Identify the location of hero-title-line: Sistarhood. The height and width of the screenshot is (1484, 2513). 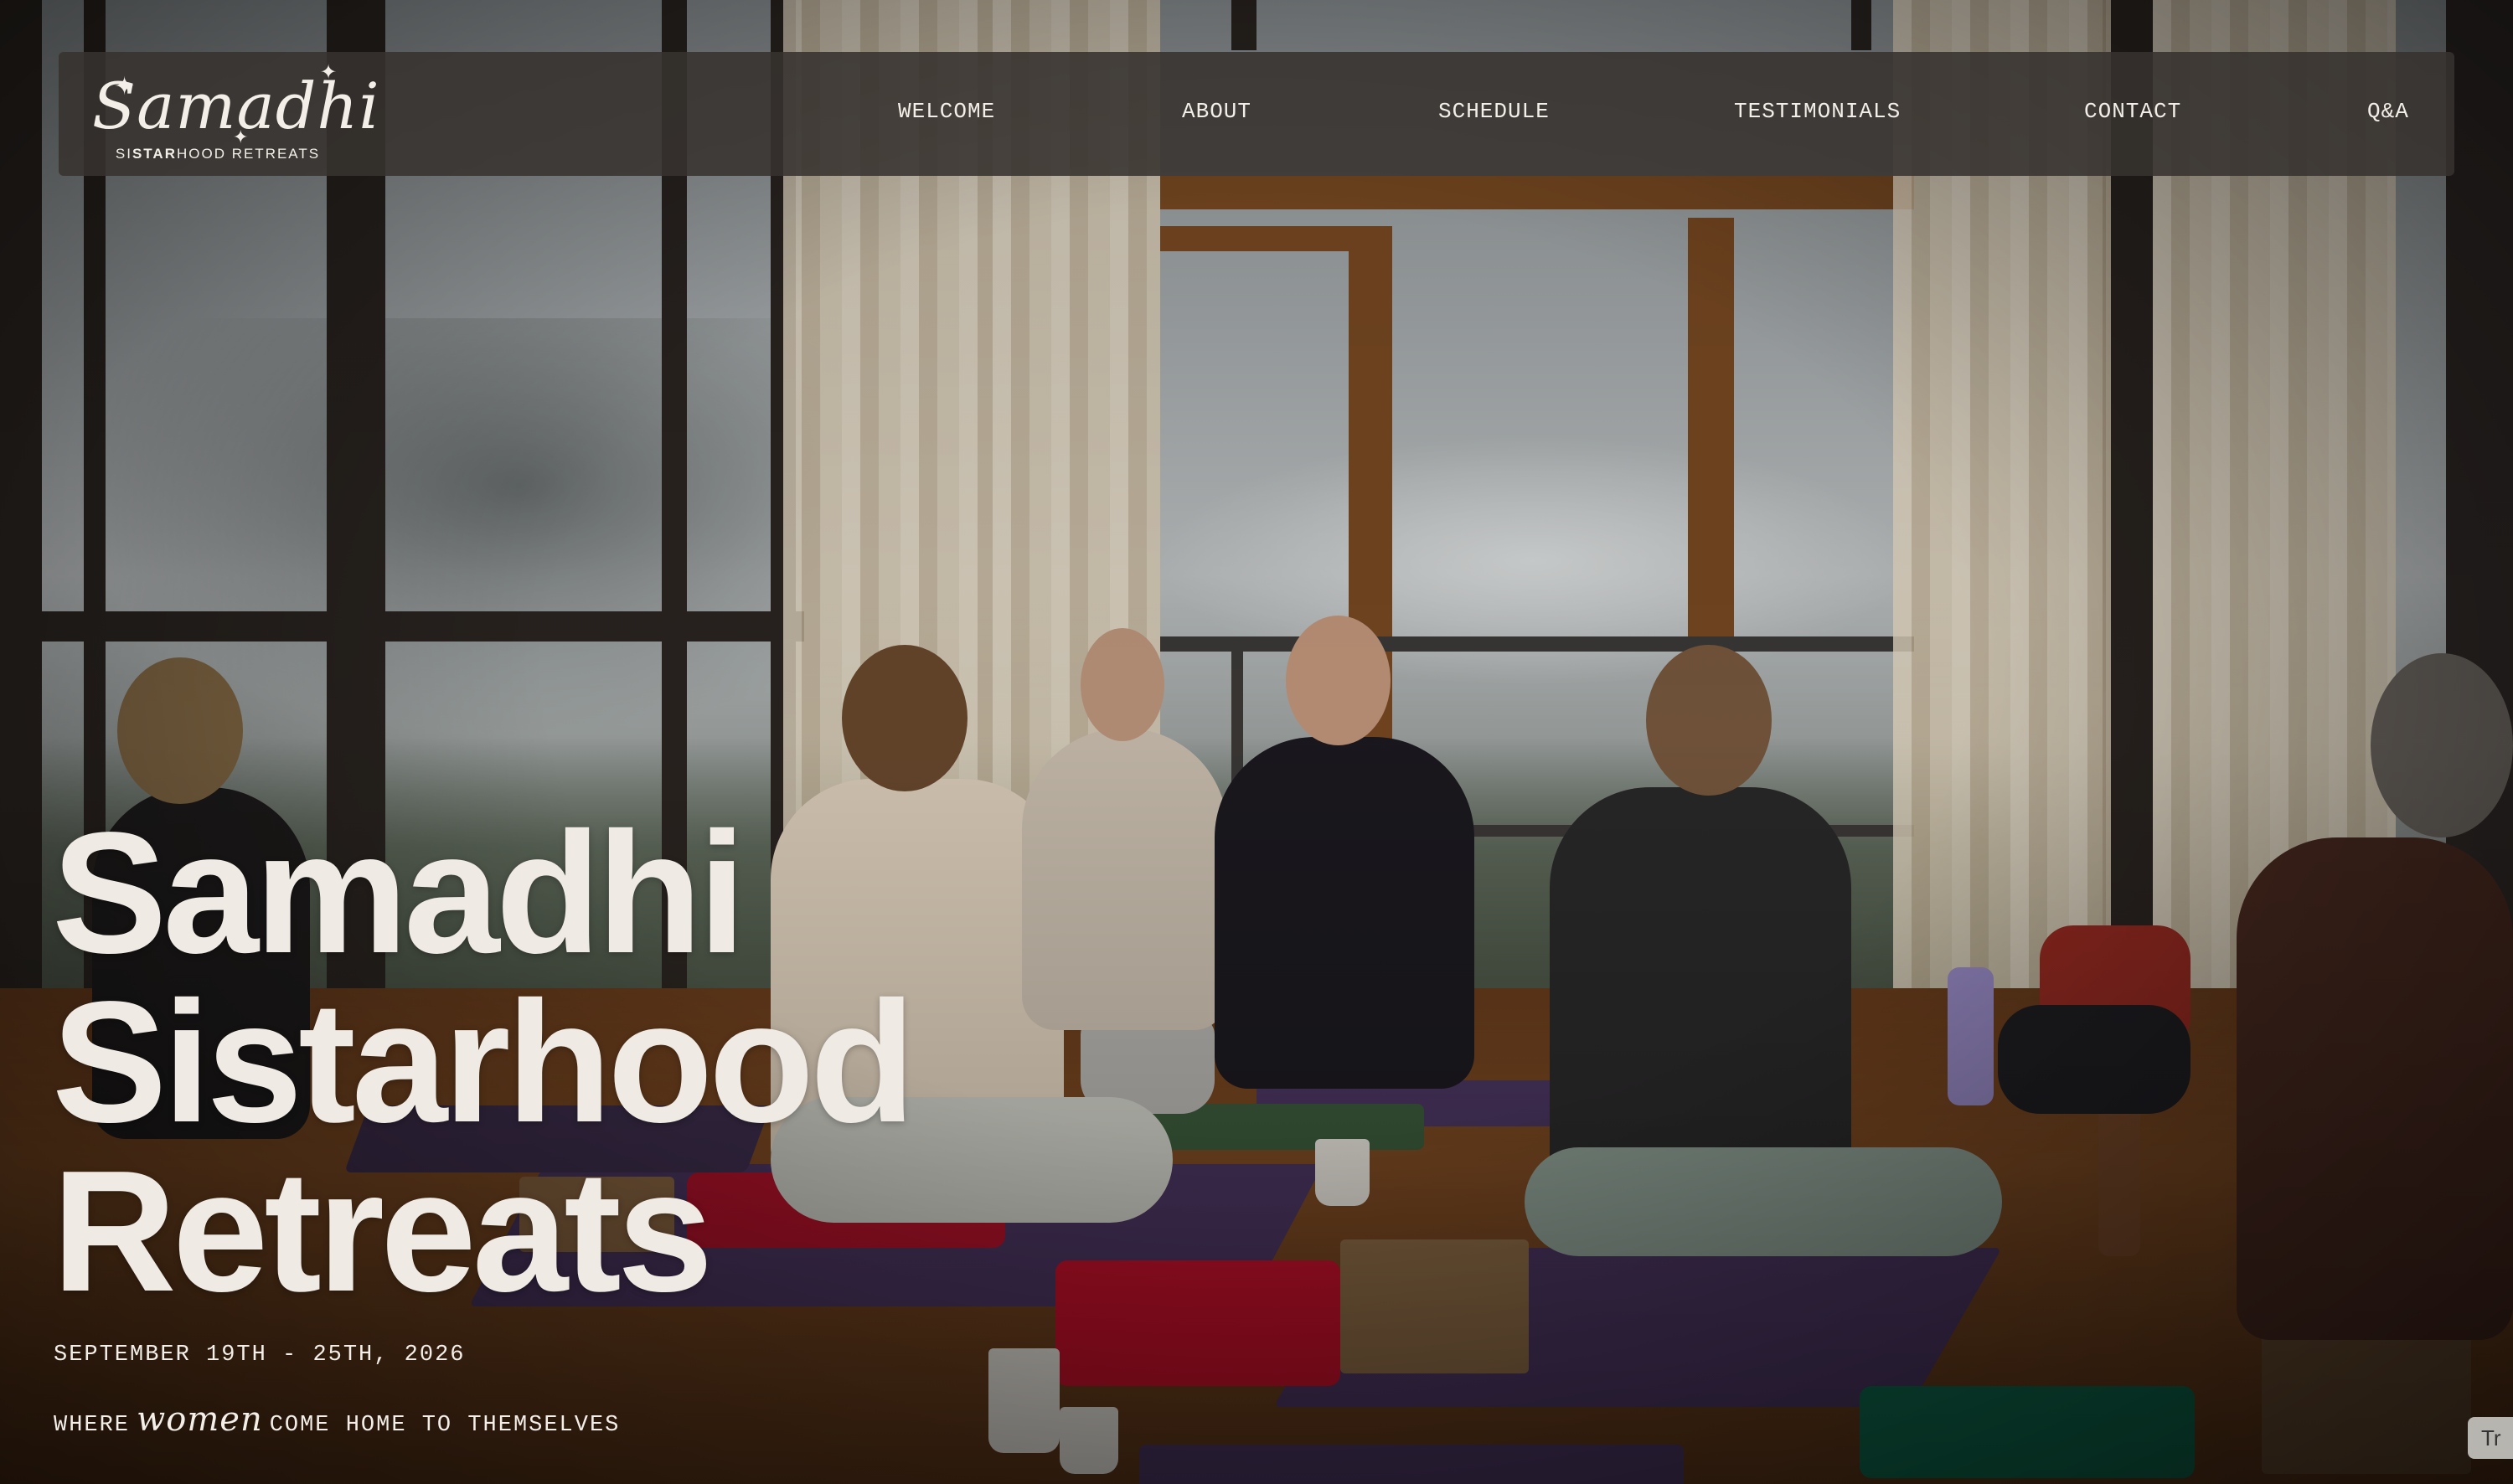
(484, 1062).